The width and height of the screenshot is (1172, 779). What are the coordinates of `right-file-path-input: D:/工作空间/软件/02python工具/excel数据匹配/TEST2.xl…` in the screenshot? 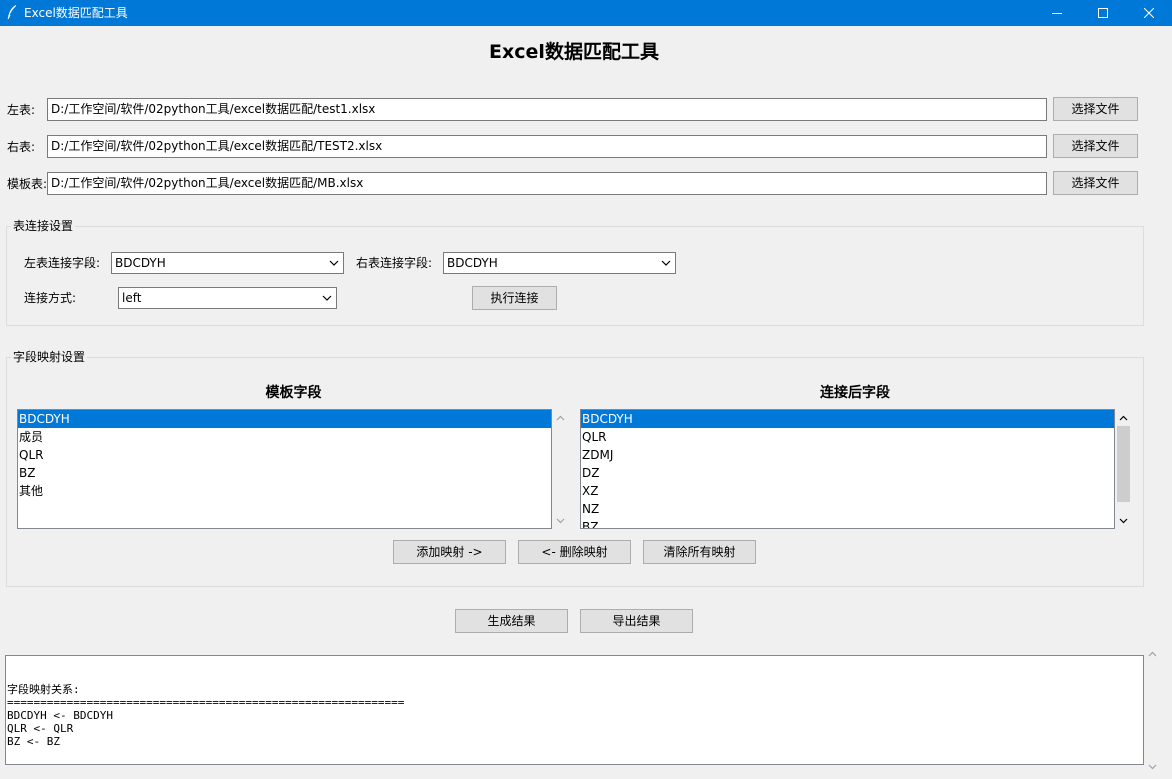 It's located at (547, 146).